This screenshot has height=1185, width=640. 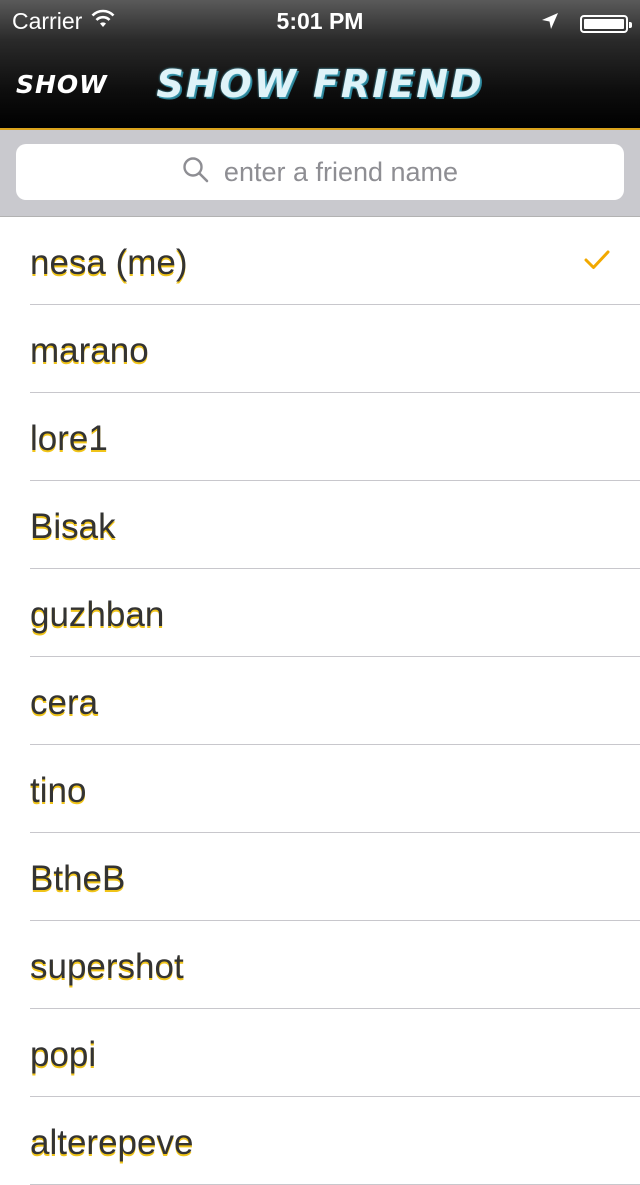 I want to click on friend-name: guzhban, so click(x=97, y=614).